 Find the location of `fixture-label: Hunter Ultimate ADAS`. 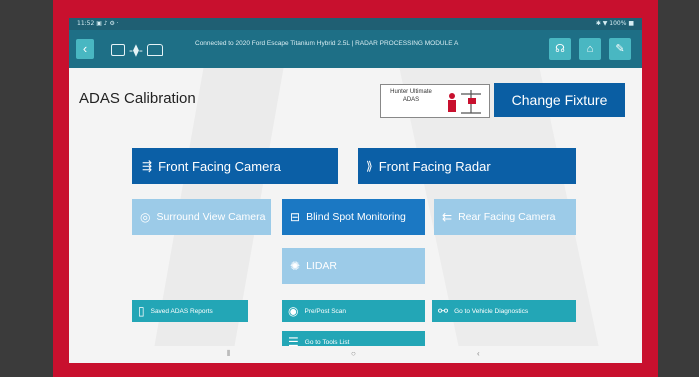

fixture-label: Hunter Ultimate ADAS is located at coordinates (411, 96).